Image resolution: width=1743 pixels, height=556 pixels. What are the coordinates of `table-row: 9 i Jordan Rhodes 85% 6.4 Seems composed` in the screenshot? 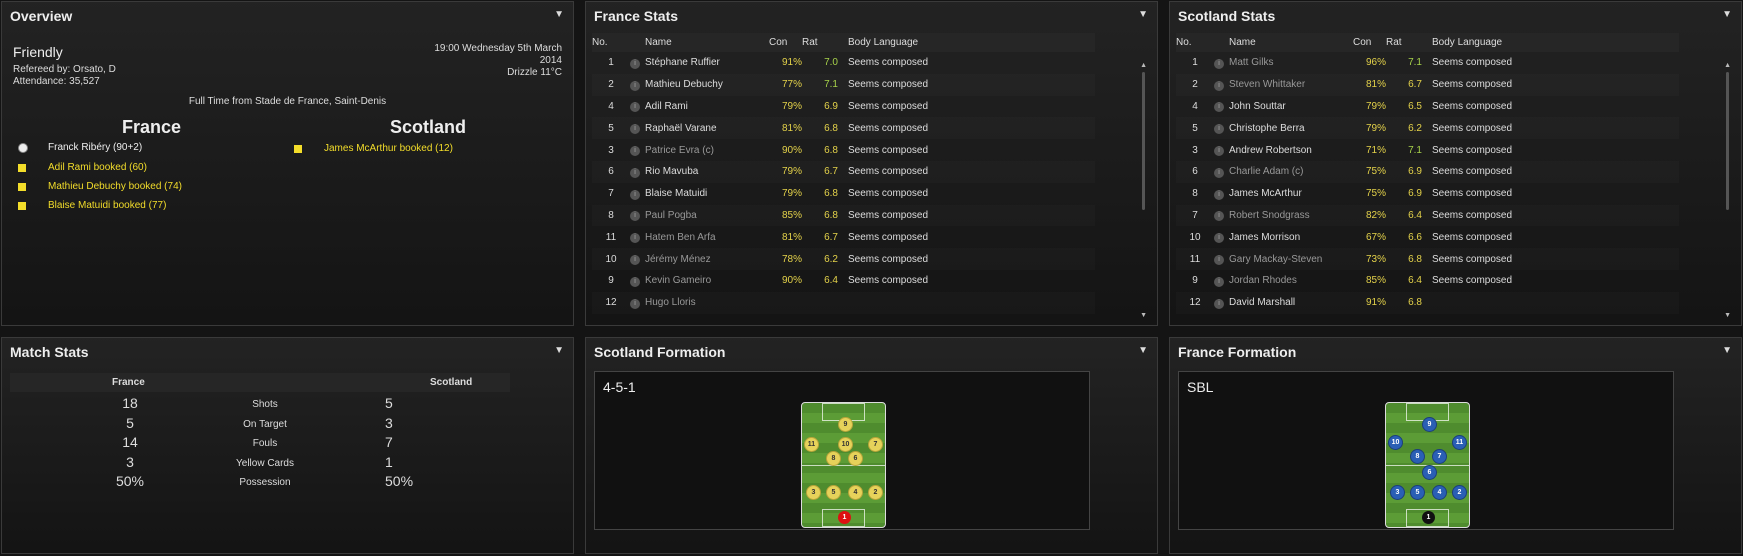 It's located at (1427, 281).